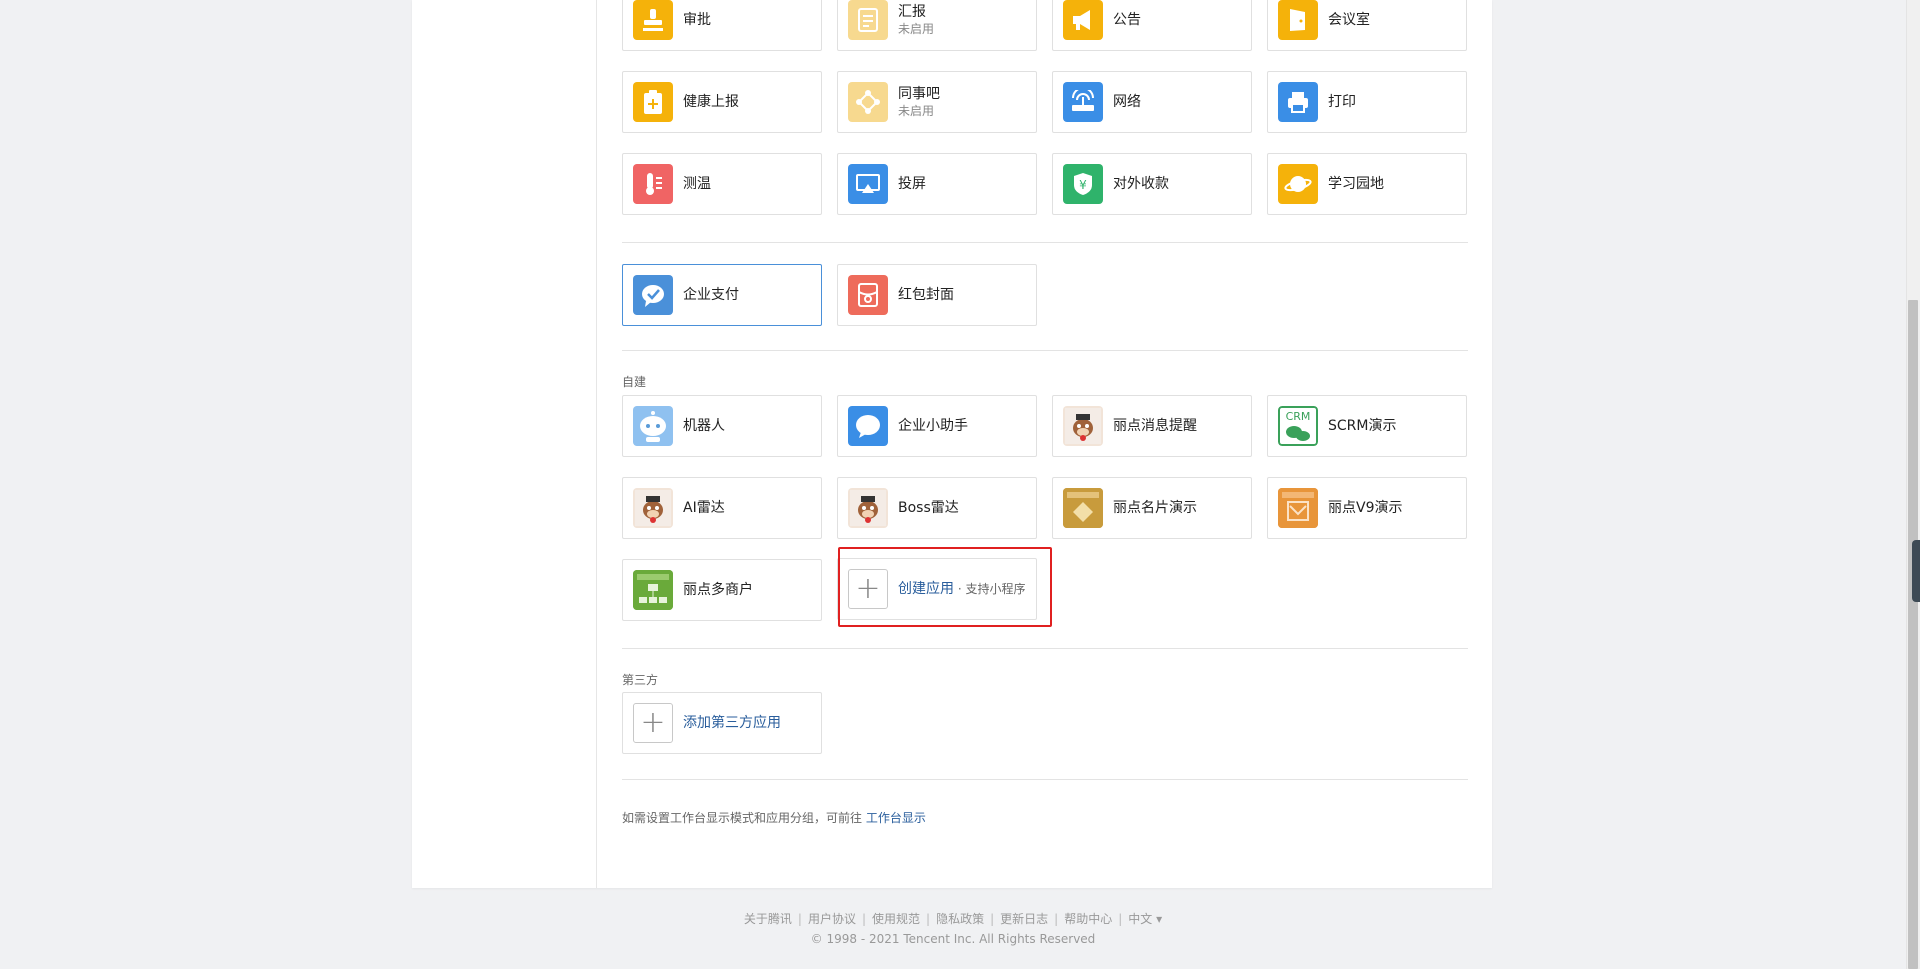  What do you see at coordinates (653, 184) in the screenshot?
I see `thermometer-icon` at bounding box center [653, 184].